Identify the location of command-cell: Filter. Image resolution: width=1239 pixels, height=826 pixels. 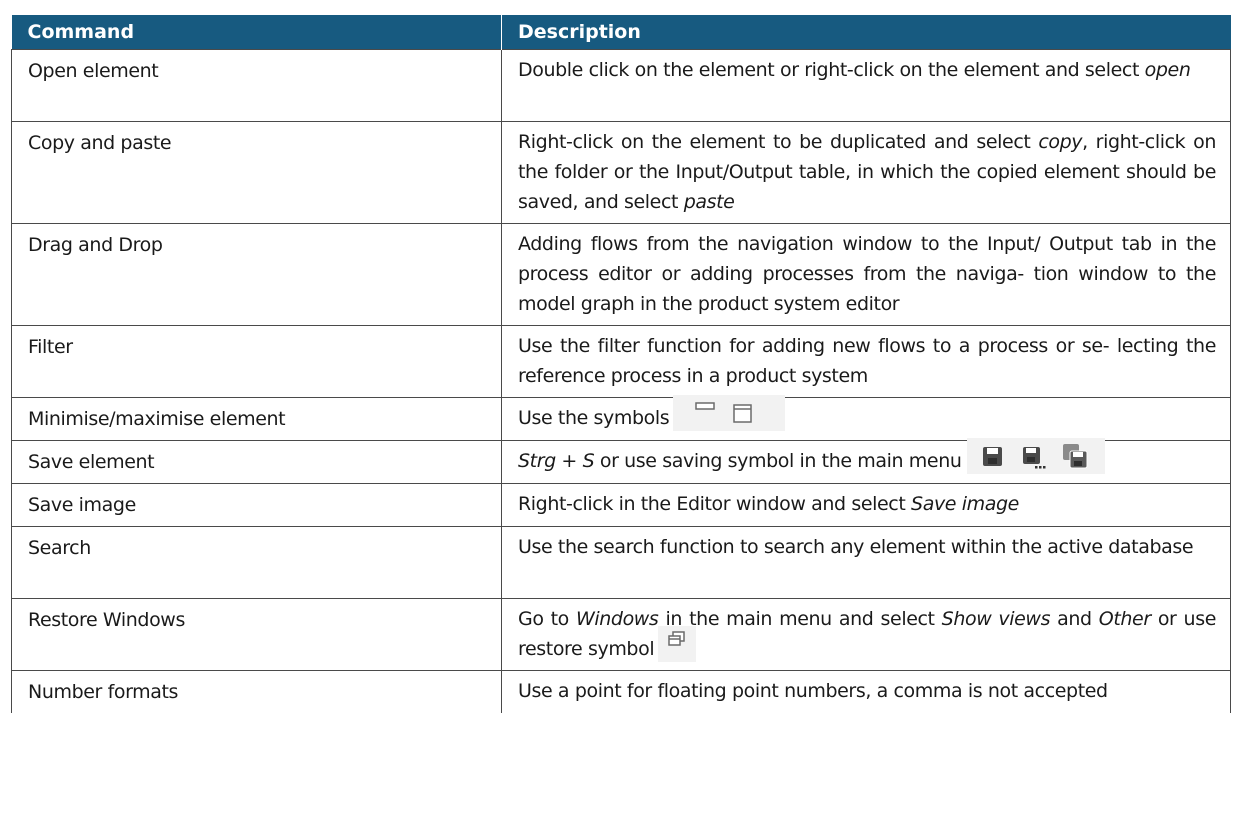
(256, 361).